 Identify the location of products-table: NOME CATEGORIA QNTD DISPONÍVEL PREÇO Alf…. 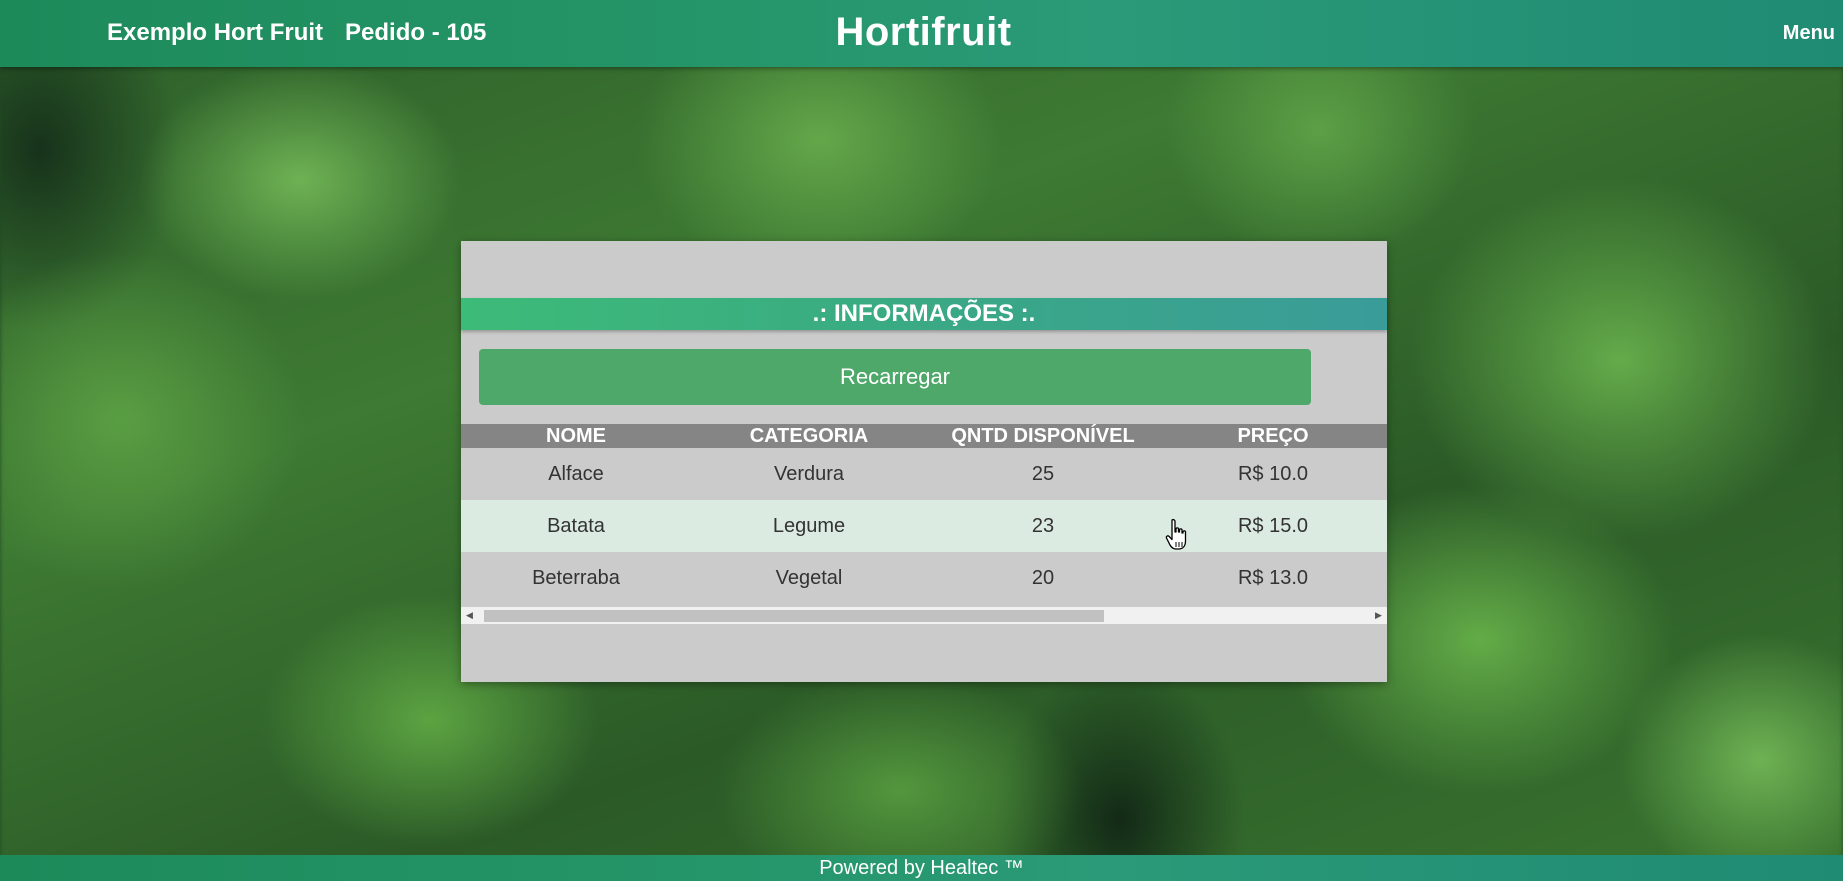
(924, 514).